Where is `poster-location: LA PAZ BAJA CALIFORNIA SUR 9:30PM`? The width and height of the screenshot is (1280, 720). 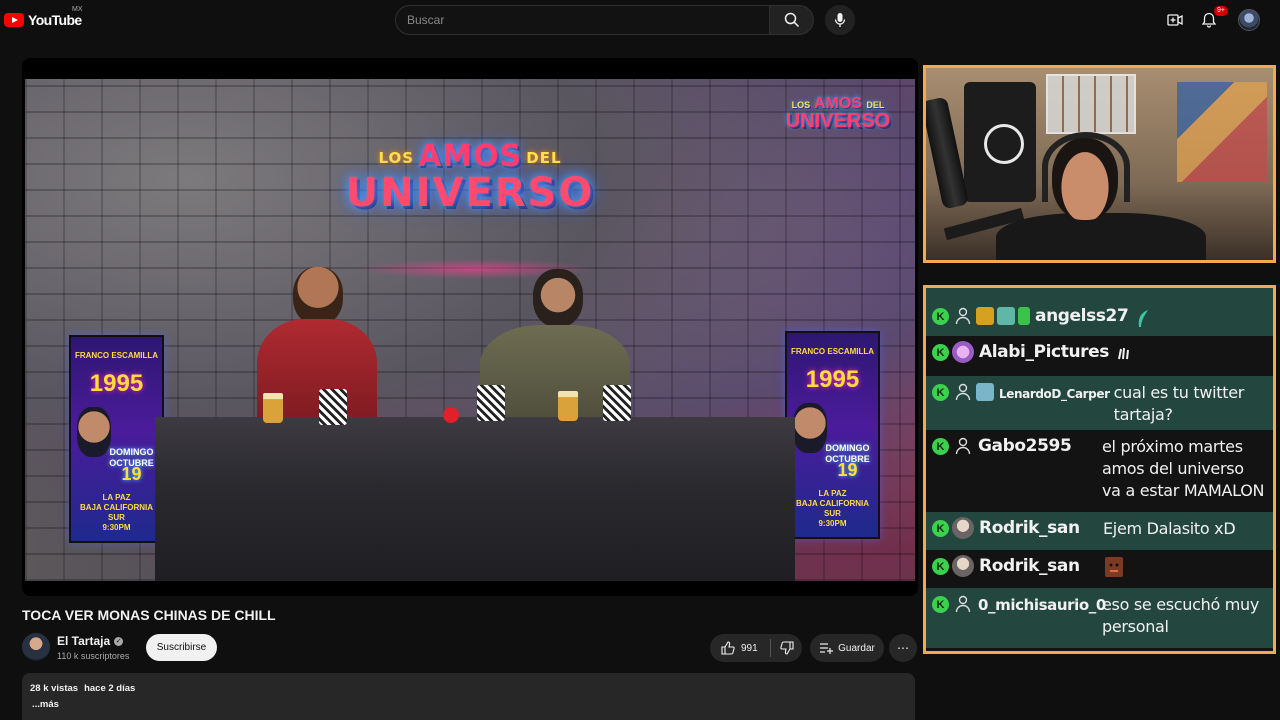 poster-location: LA PAZ BAJA CALIFORNIA SUR 9:30PM is located at coordinates (832, 509).